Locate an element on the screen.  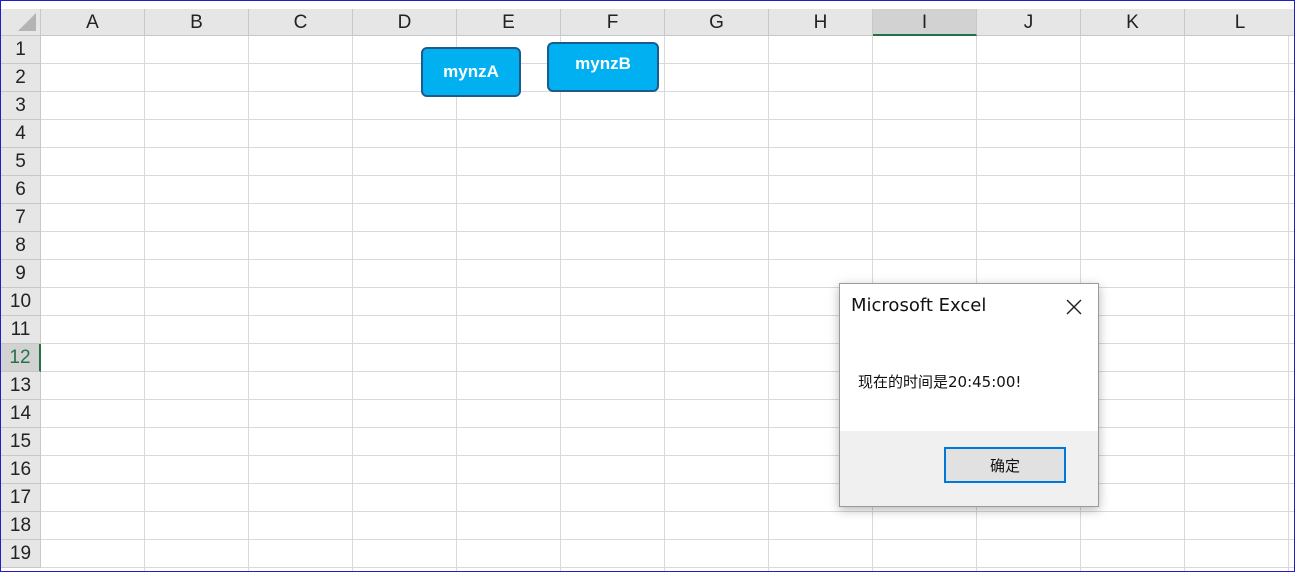
column-header: J is located at coordinates (1029, 22).